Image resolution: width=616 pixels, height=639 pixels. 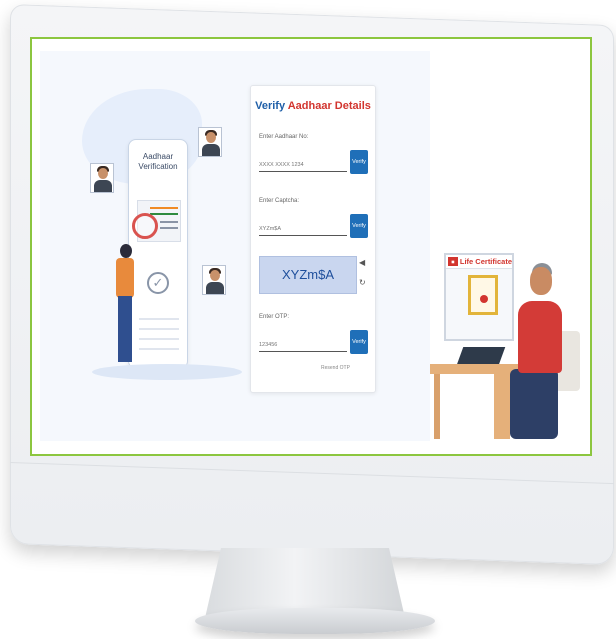 I want to click on monitor-stand-foot, so click(x=315, y=621).